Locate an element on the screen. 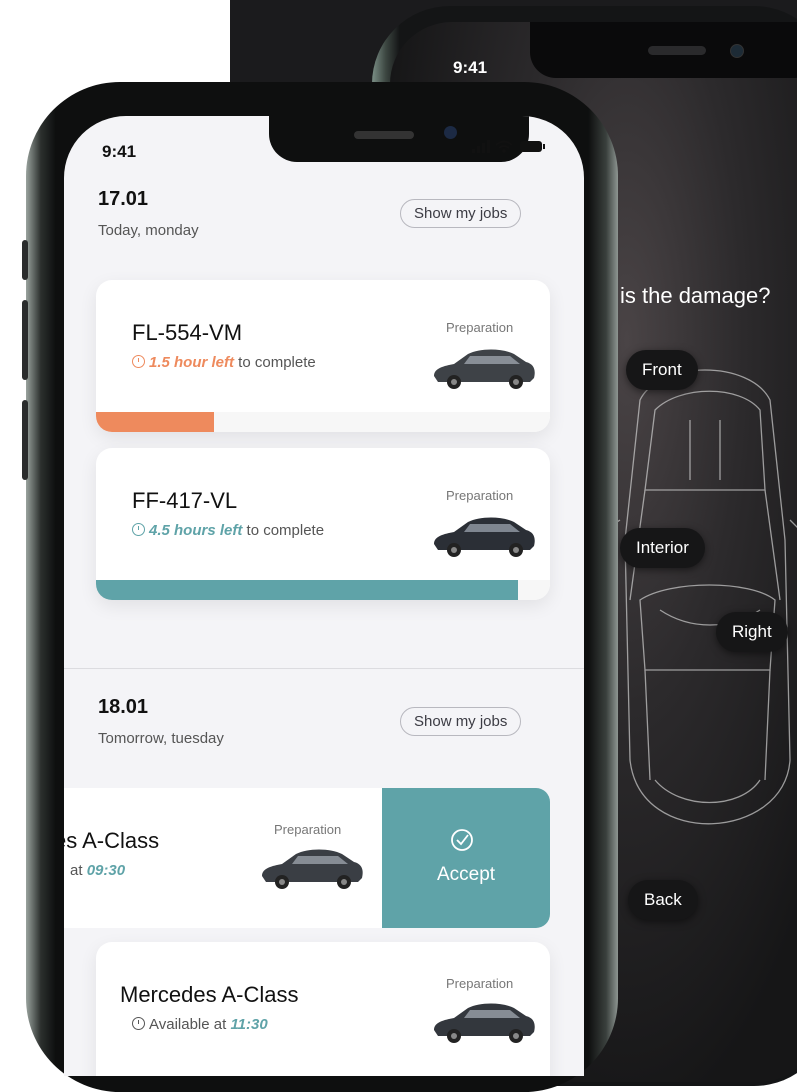 This screenshot has height=1092, width=797. damage-question: is the damage? is located at coordinates (695, 295).